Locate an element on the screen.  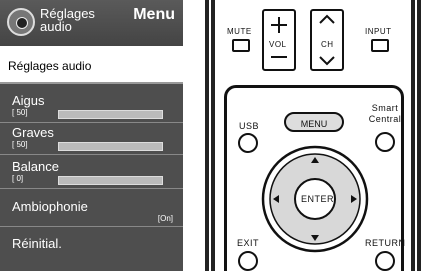
setting-bass-value: [ 50] is located at coordinates (20, 144).